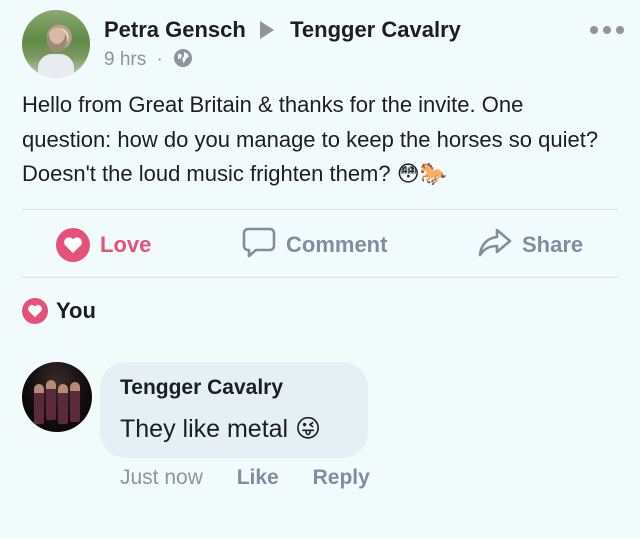 This screenshot has height=538, width=640. What do you see at coordinates (337, 244) in the screenshot?
I see `comment-label: Comment` at bounding box center [337, 244].